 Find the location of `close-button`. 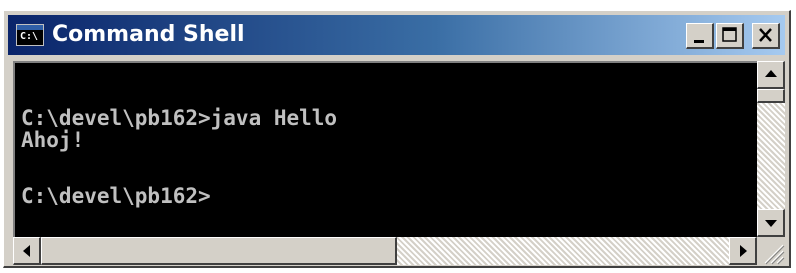

close-button is located at coordinates (766, 36).